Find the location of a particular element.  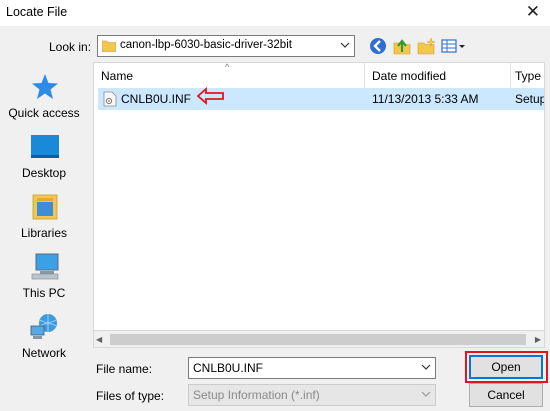

back-icon is located at coordinates (378, 46).